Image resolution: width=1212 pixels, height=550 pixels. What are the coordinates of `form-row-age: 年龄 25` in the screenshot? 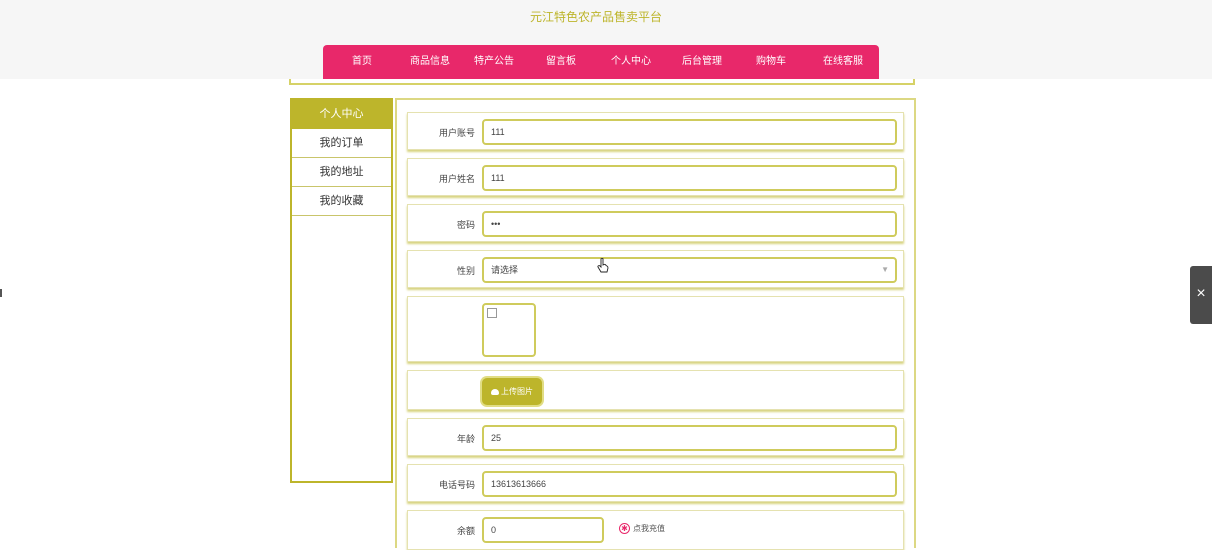 It's located at (655, 437).